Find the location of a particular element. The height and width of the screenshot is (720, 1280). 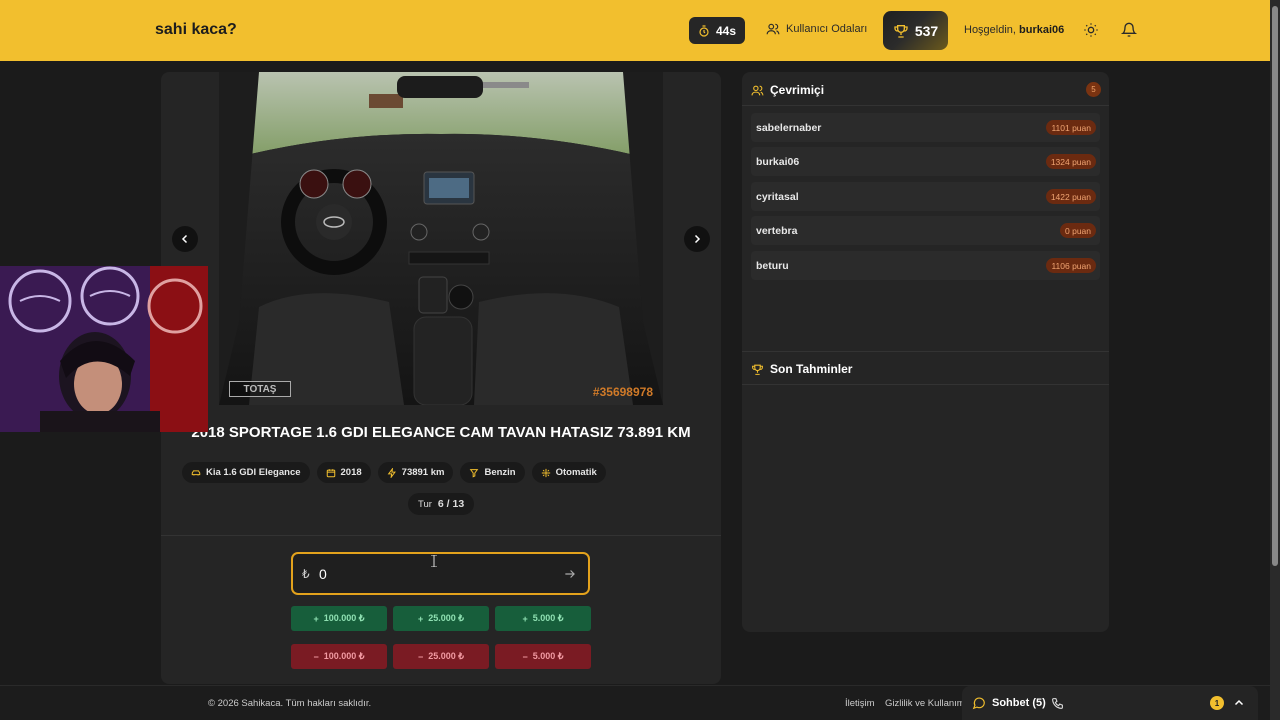

page-scrollbar is located at coordinates (1275, 360).